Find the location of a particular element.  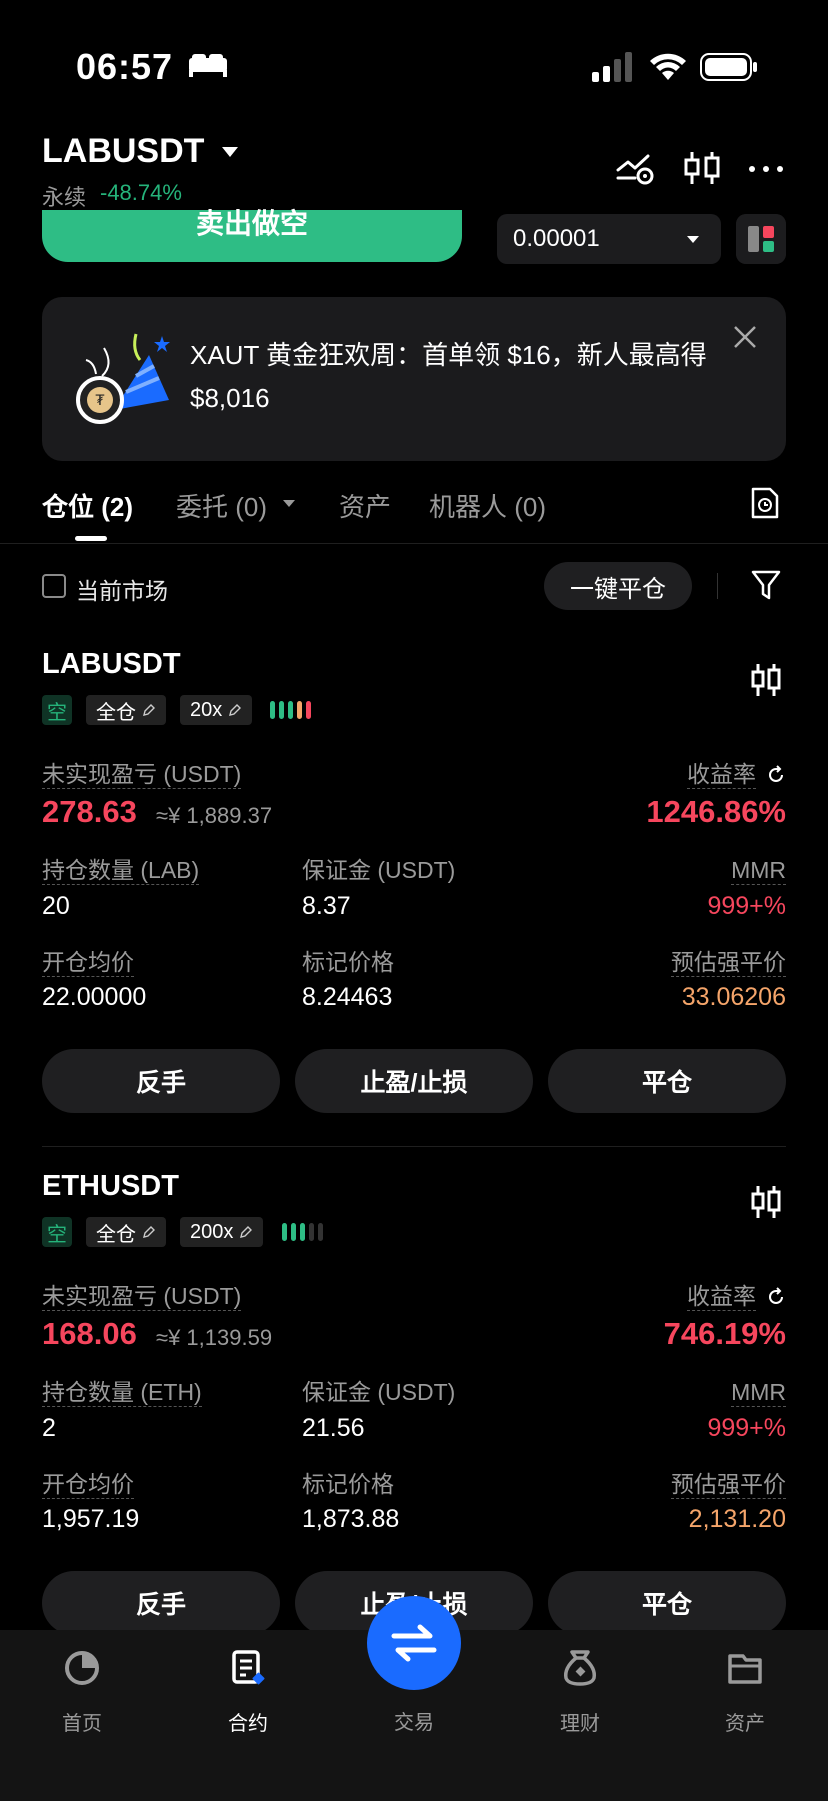

contract-type: 永续 is located at coordinates (64, 197).